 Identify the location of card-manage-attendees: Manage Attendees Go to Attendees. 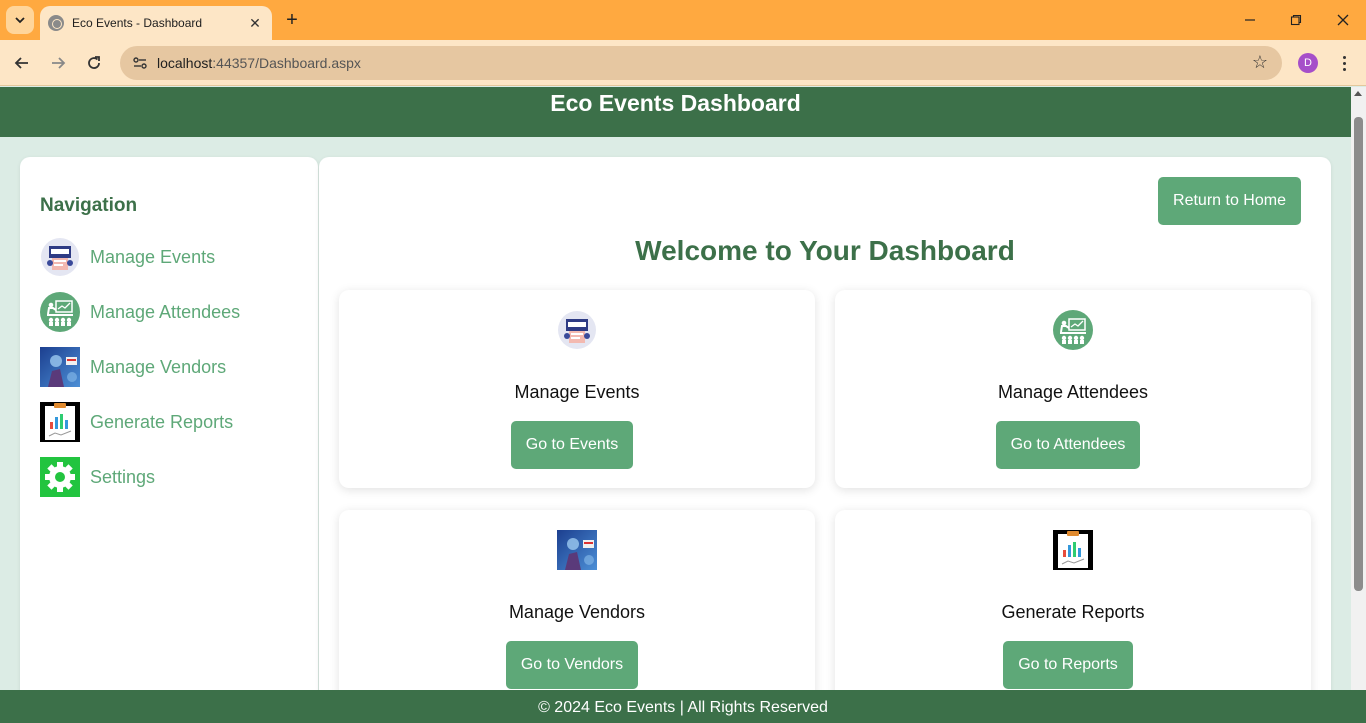
(1073, 389).